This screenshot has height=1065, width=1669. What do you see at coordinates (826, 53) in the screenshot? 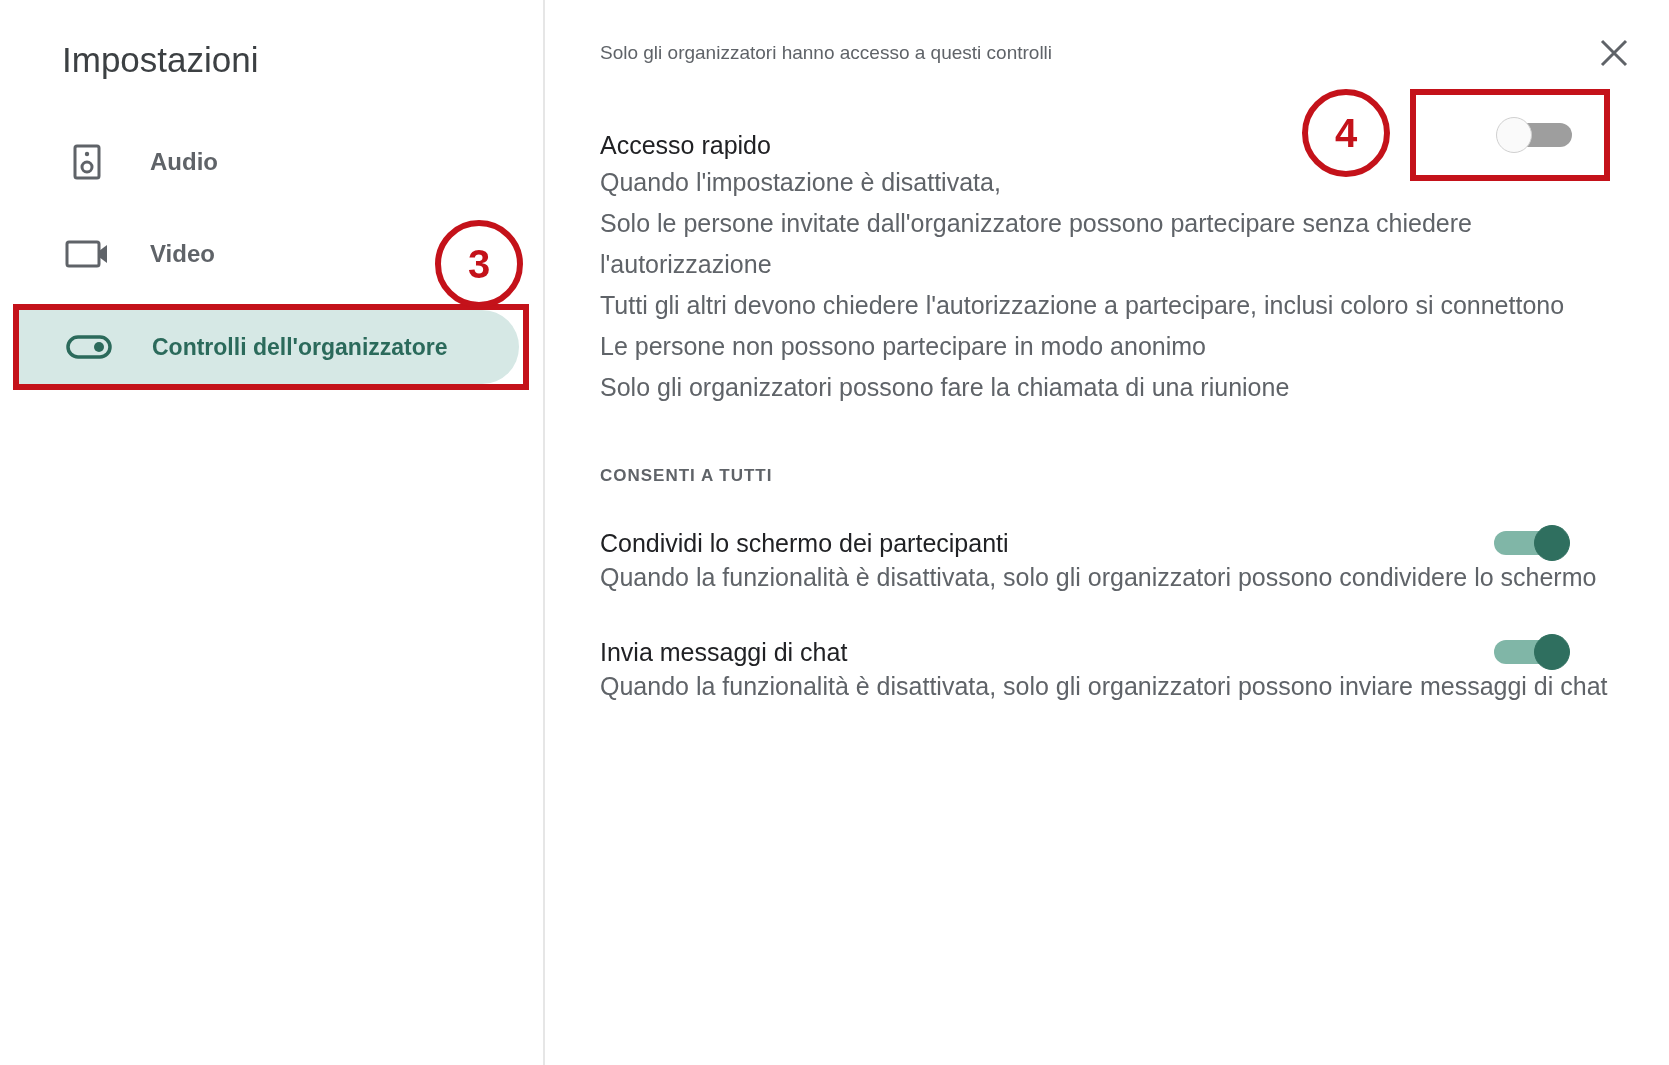
I see `notice-text: Solo gli organizzatori hanno accesso a questi controlli` at bounding box center [826, 53].